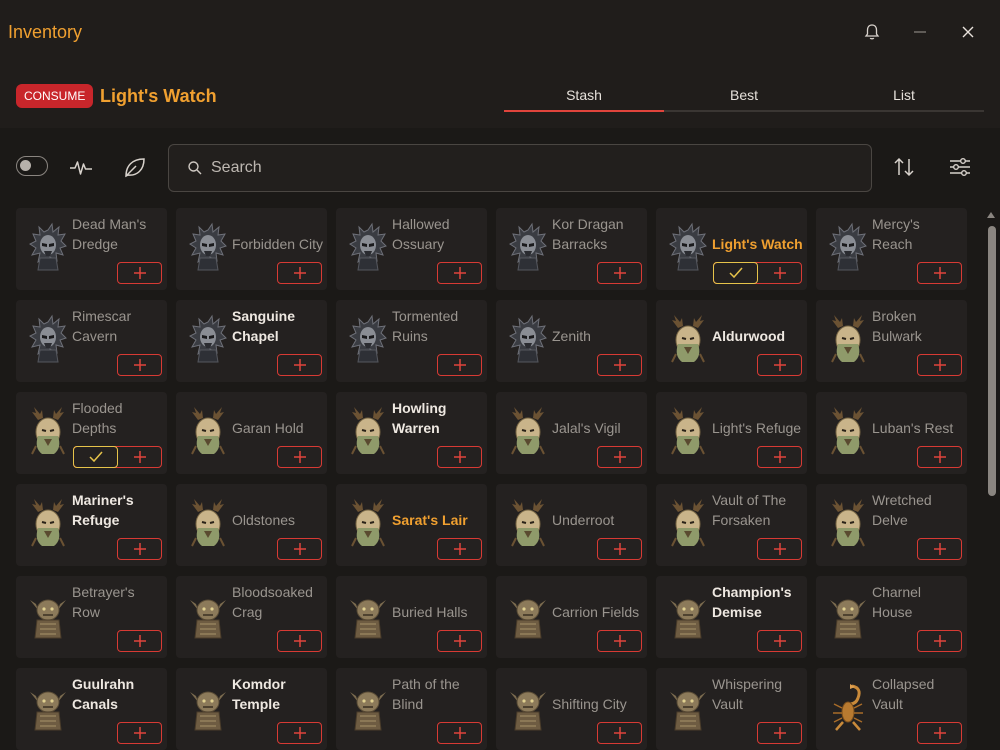 The height and width of the screenshot is (750, 1000). Describe the element at coordinates (731, 617) in the screenshot. I see `dungeon-card: Champion's Demise` at that location.